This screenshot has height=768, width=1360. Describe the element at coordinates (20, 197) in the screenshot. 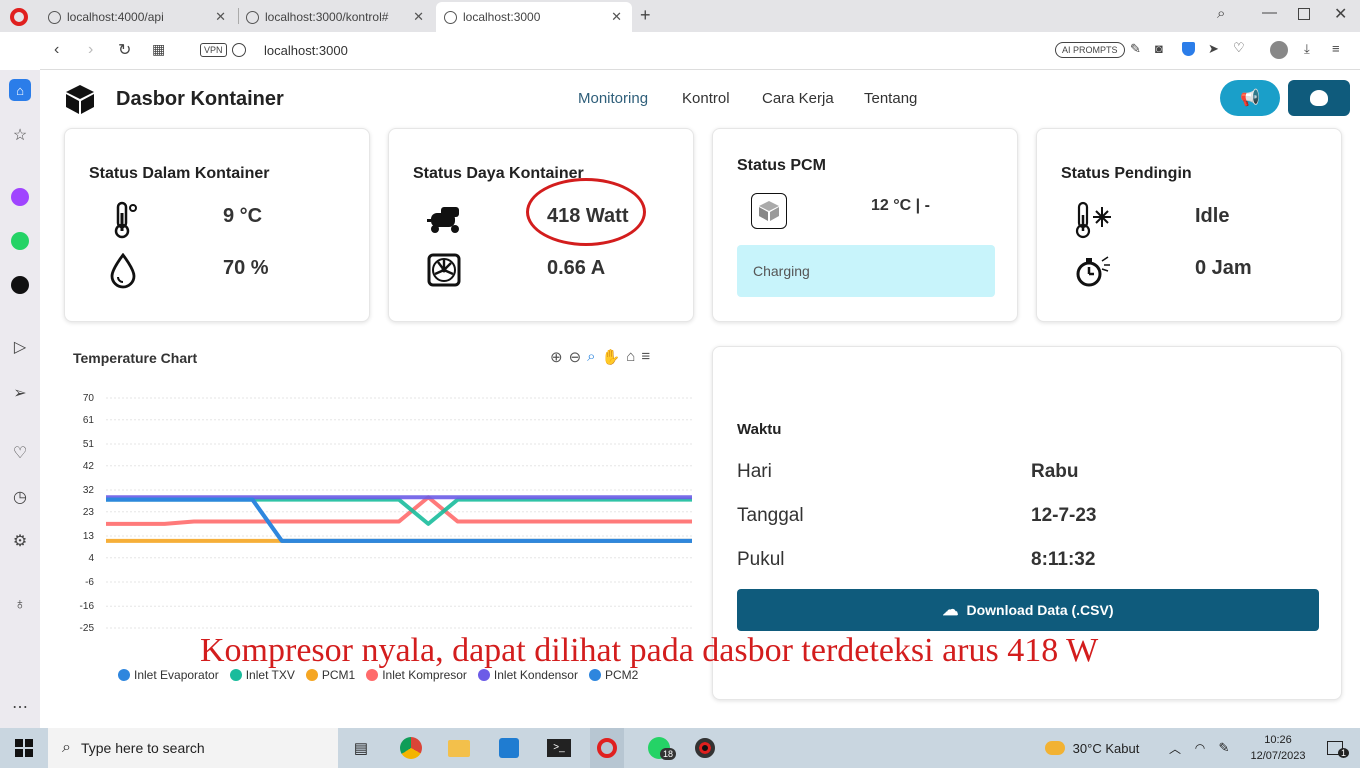

I see `messenger-icon` at that location.